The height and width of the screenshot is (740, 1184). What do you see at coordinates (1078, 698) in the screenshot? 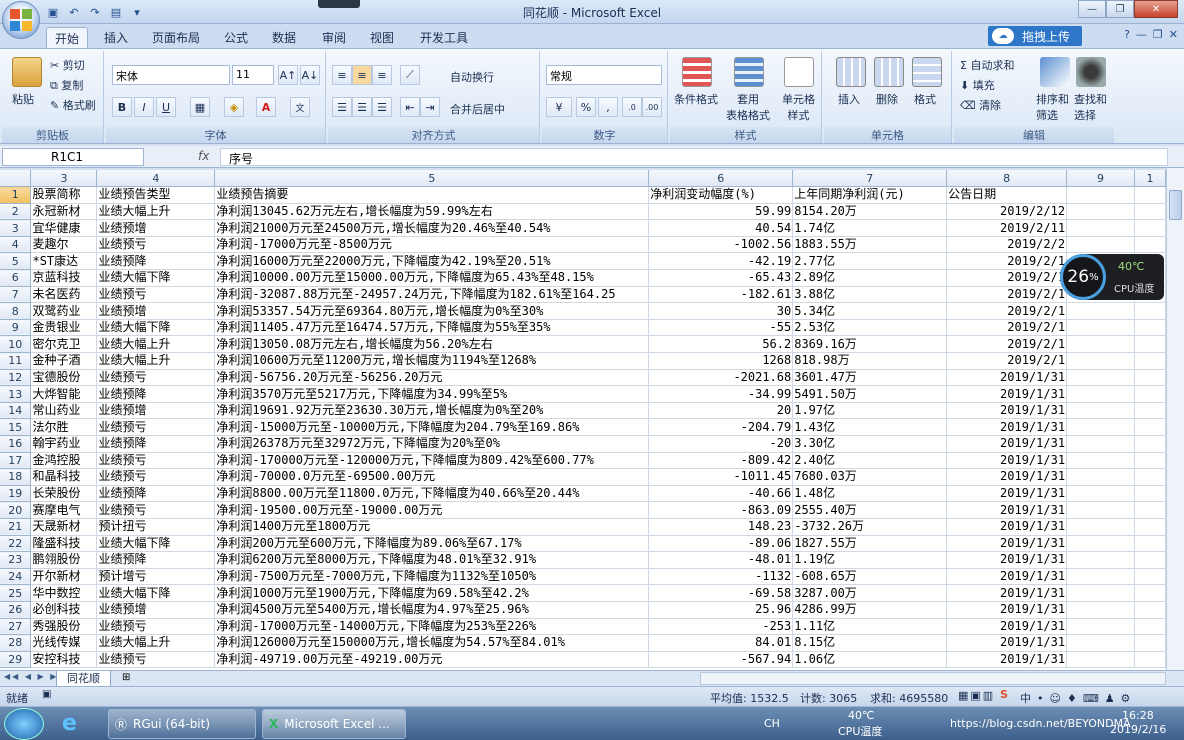
I see `ime-toolbar-icon: 中•☺♦⌨♟⚙` at bounding box center [1078, 698].